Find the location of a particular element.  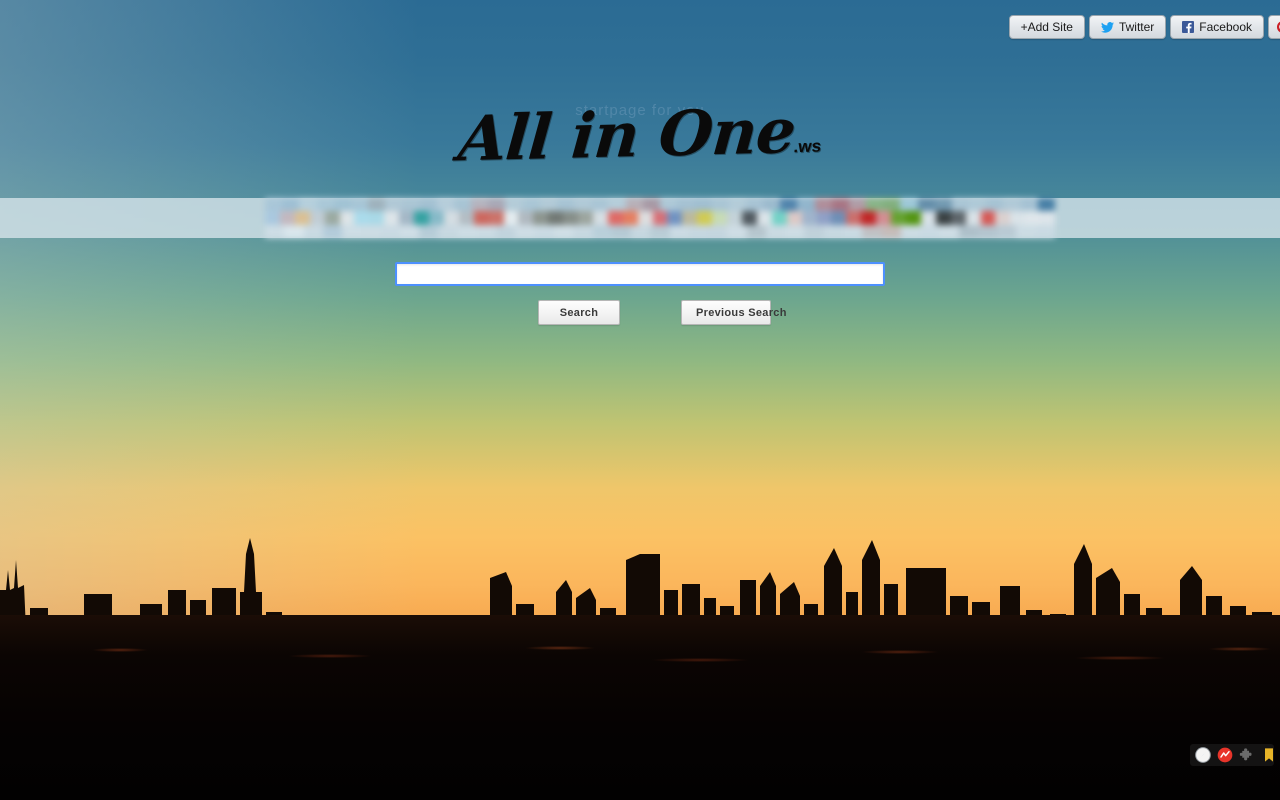

twitter-button: Twitter is located at coordinates (1127, 27).